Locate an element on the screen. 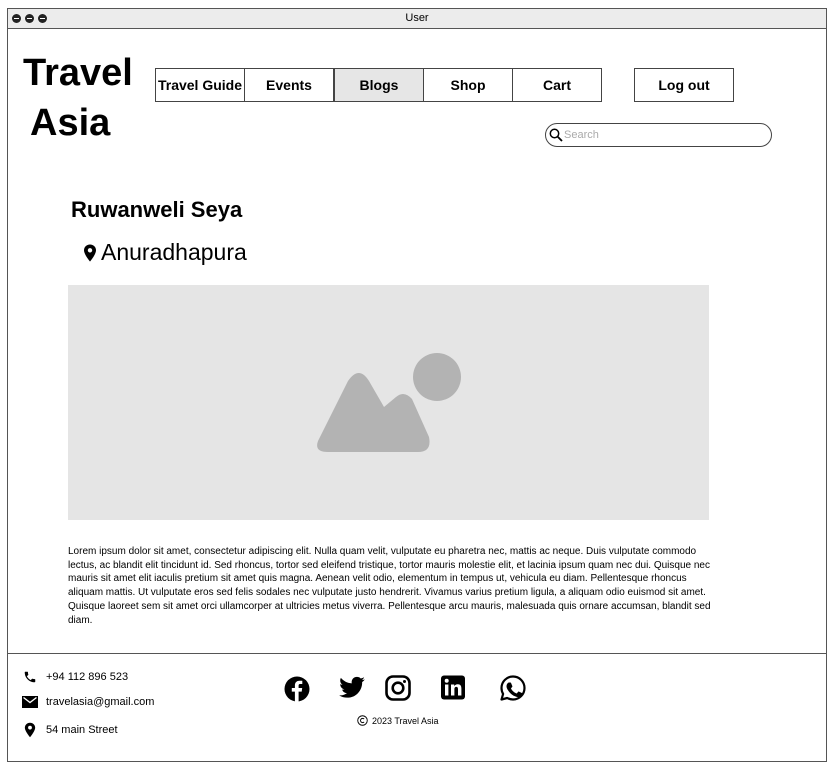  copyright: 2023 Travel Asia is located at coordinates (398, 720).